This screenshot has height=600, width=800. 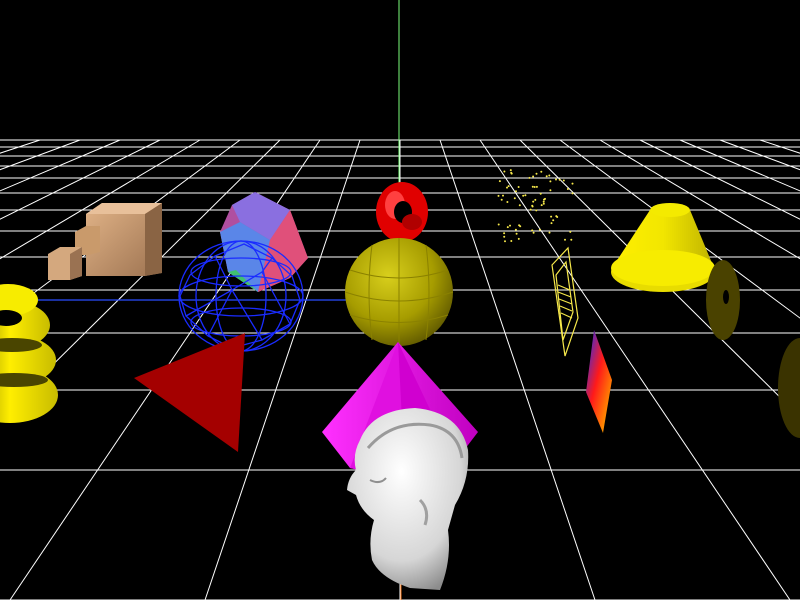 What do you see at coordinates (565, 301) in the screenshot?
I see `wire-prism` at bounding box center [565, 301].